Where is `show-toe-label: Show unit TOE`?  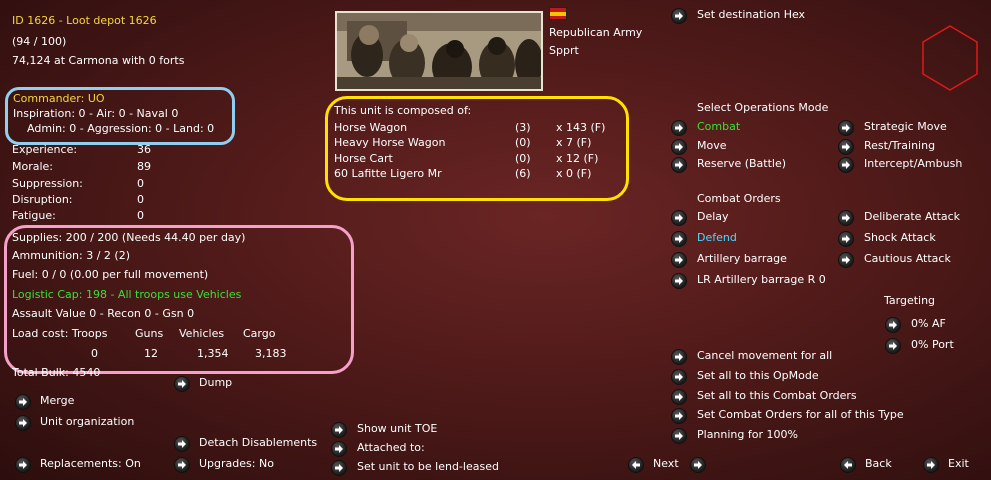 show-toe-label: Show unit TOE is located at coordinates (397, 429).